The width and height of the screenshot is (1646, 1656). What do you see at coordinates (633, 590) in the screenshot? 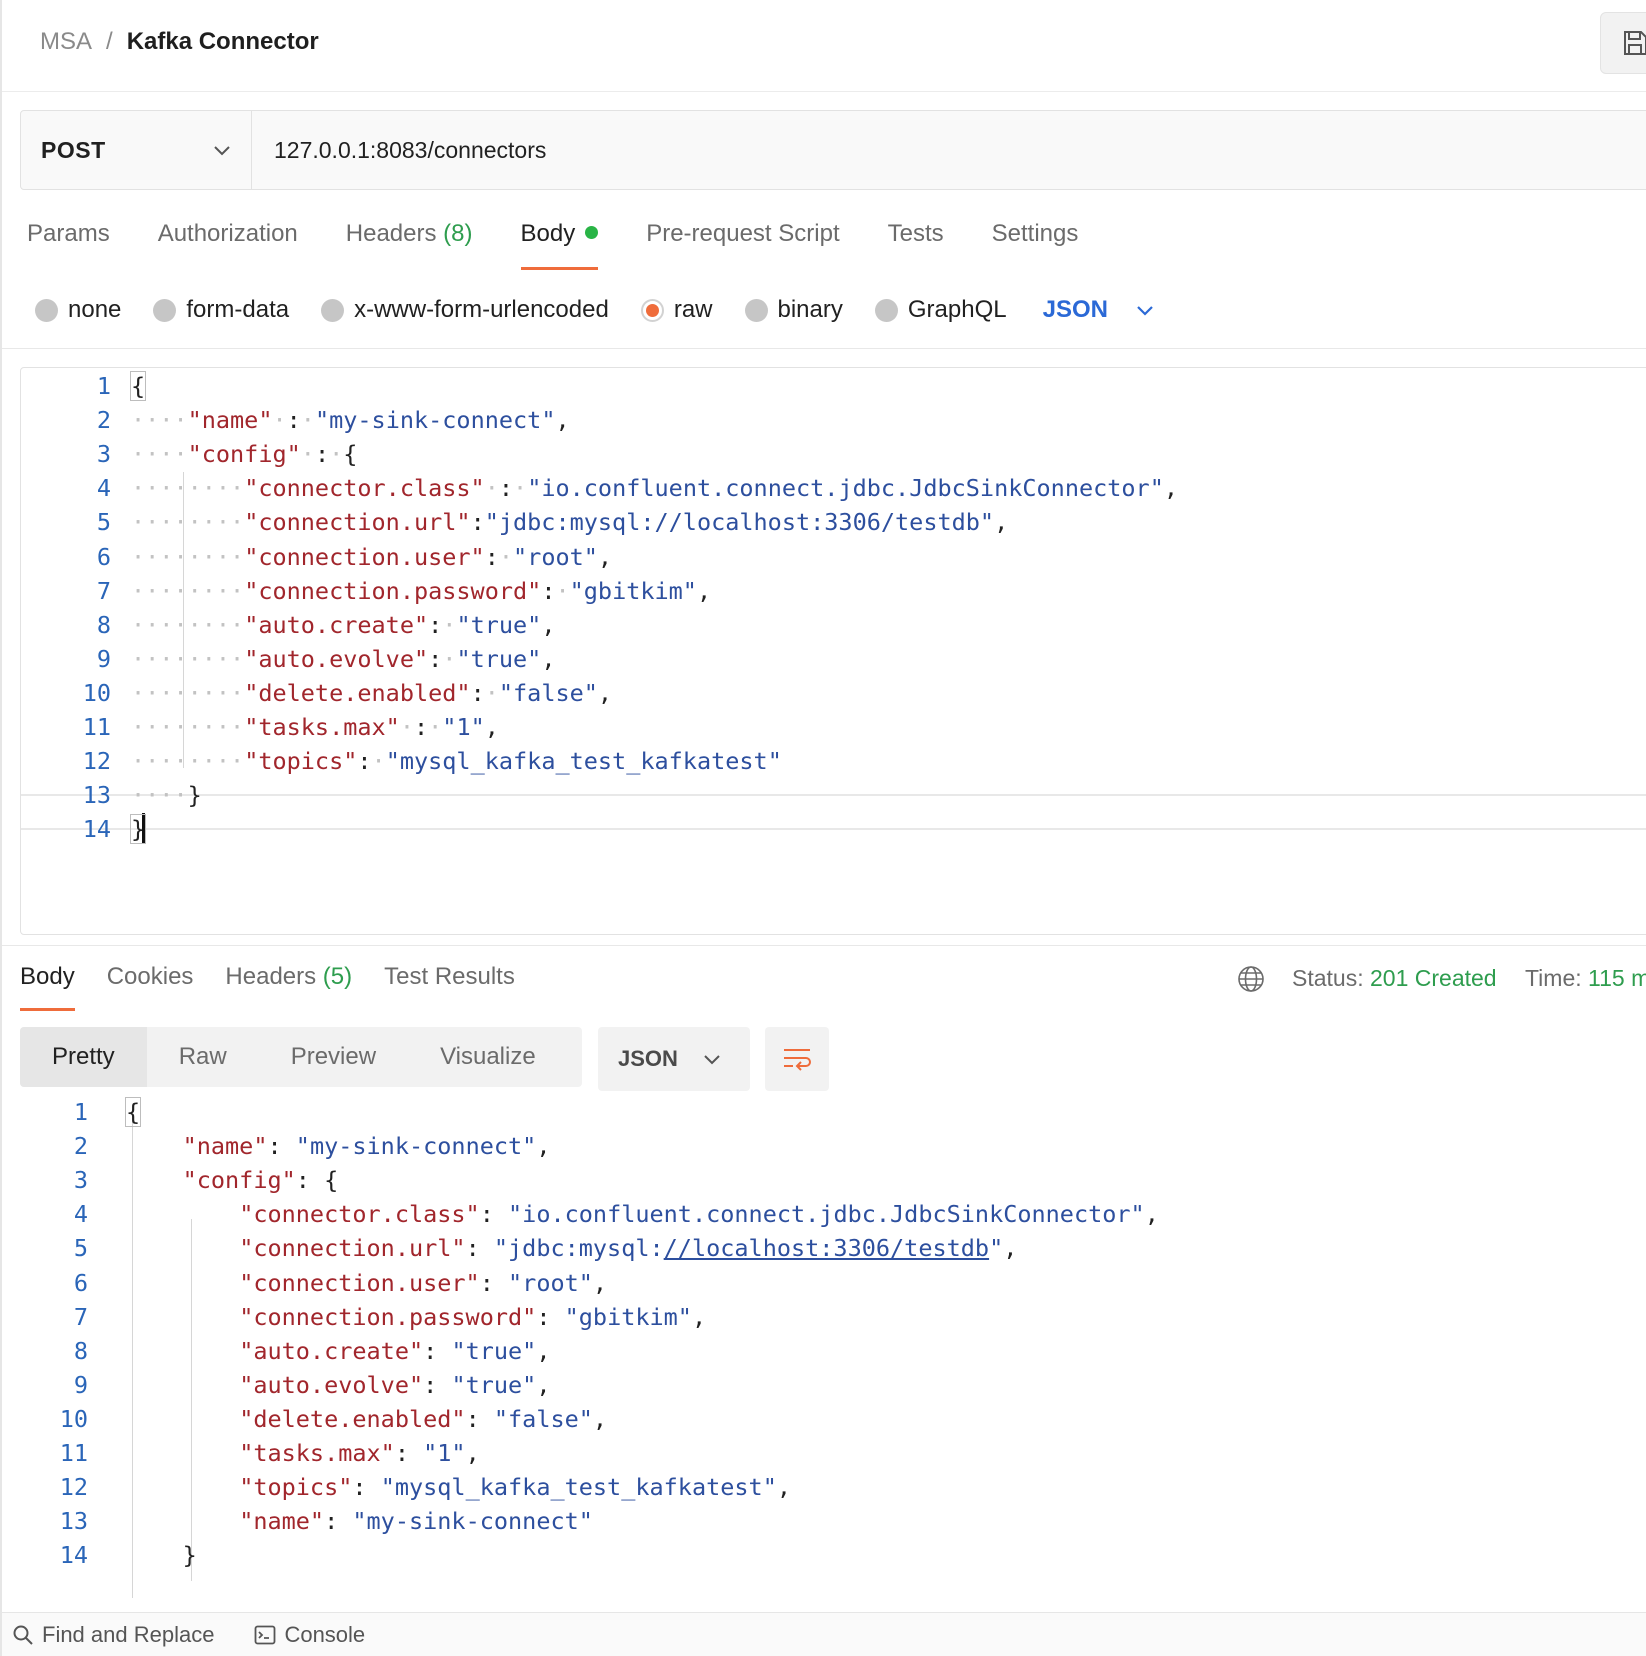
I see `json-value: "gbitkim"` at bounding box center [633, 590].